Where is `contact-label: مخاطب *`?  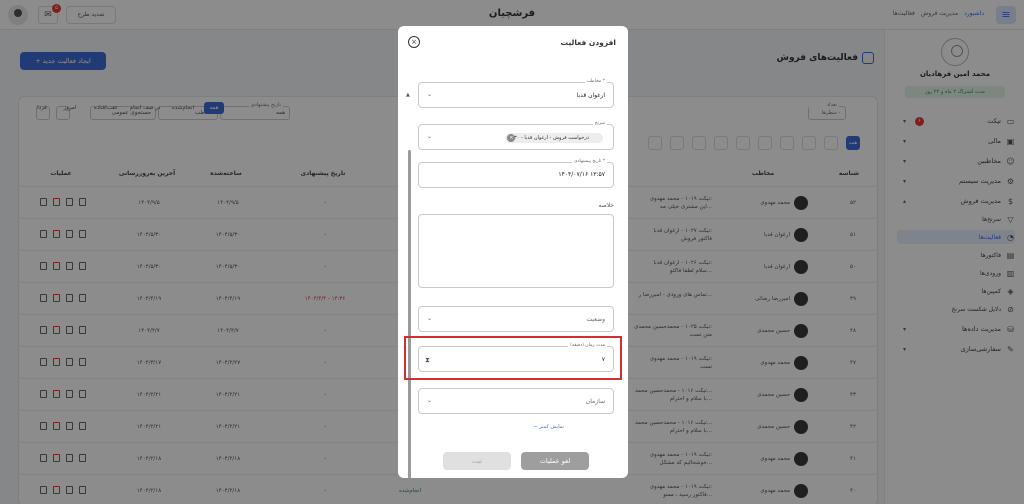
contact-label: مخاطب * is located at coordinates (595, 82).